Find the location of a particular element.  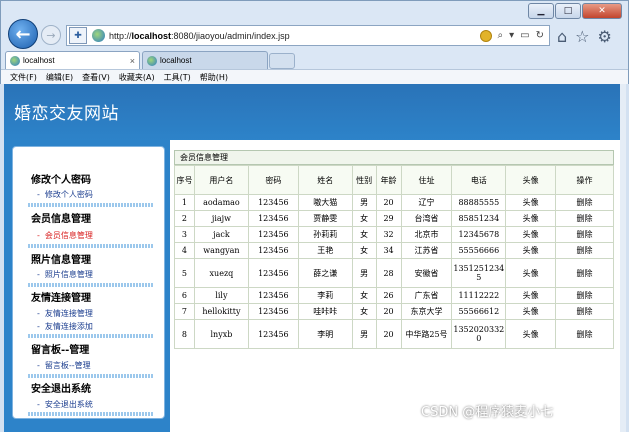

security-shield-icon: ✚ is located at coordinates (78, 35).